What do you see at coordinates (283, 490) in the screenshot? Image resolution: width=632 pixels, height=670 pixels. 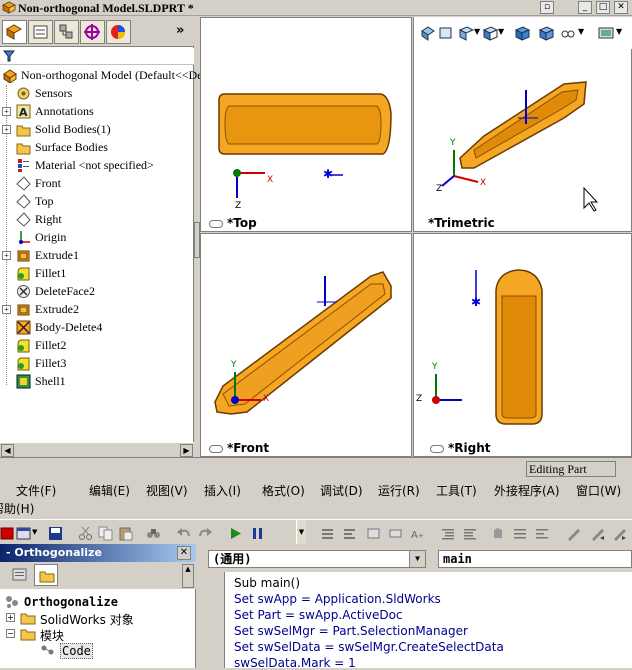 I see `menu-item-4: 格式(O)` at bounding box center [283, 490].